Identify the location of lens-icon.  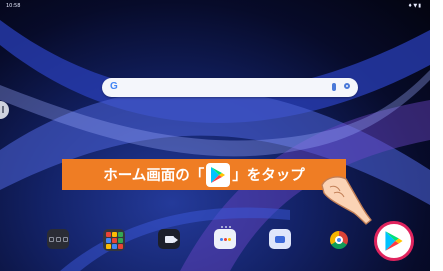
(347, 86).